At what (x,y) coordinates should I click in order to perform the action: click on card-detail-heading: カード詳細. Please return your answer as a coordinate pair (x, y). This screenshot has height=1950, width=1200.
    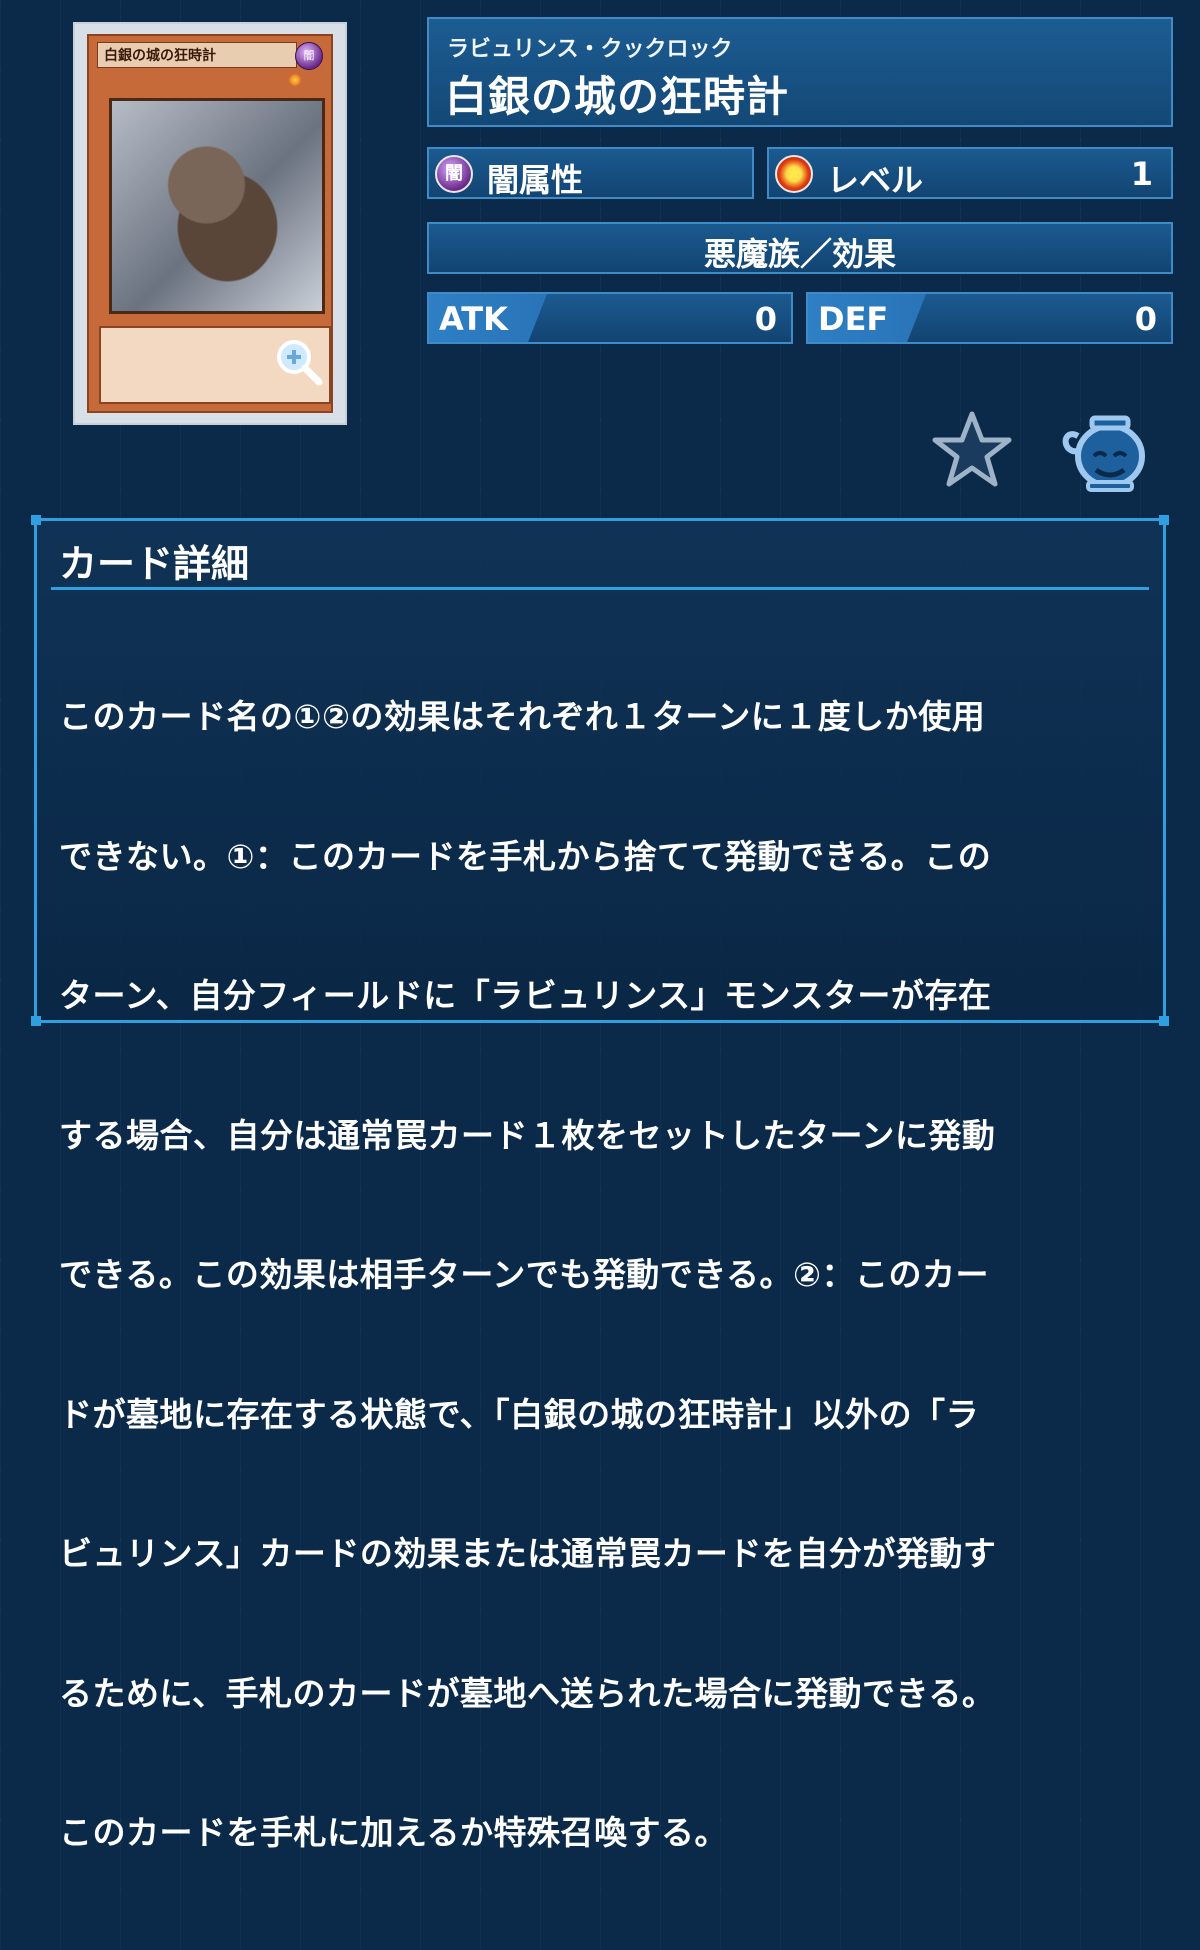
    Looking at the image, I should click on (154, 564).